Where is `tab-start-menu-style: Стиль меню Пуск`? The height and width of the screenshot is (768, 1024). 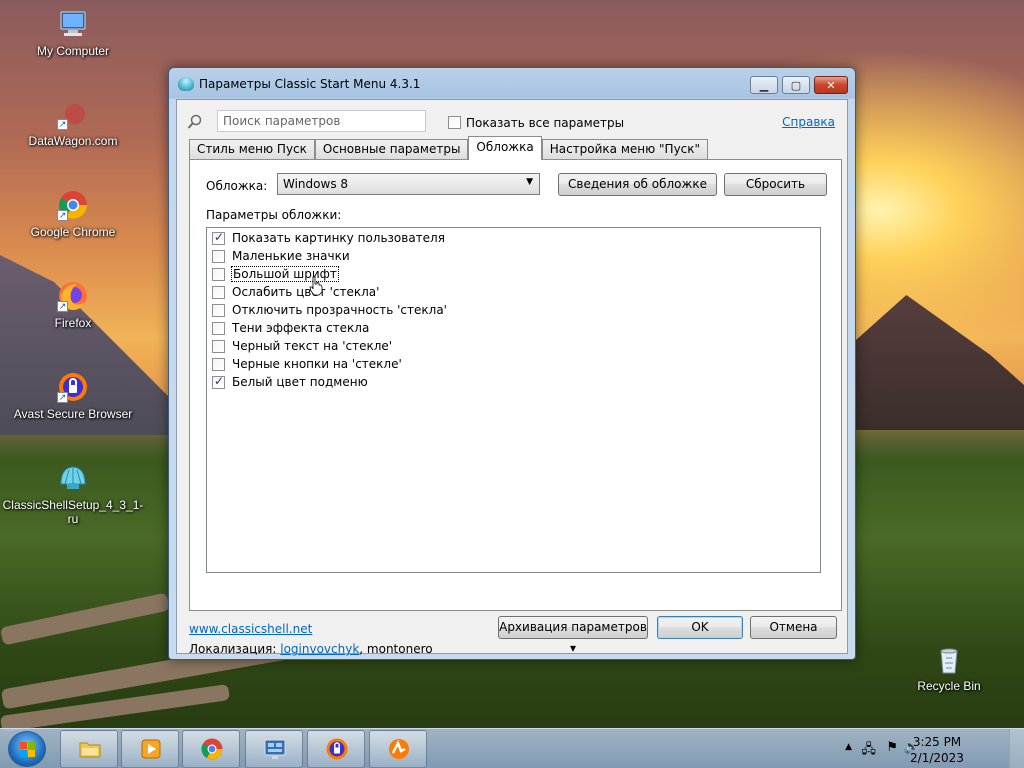 tab-start-menu-style: Стиль меню Пуск is located at coordinates (252, 149).